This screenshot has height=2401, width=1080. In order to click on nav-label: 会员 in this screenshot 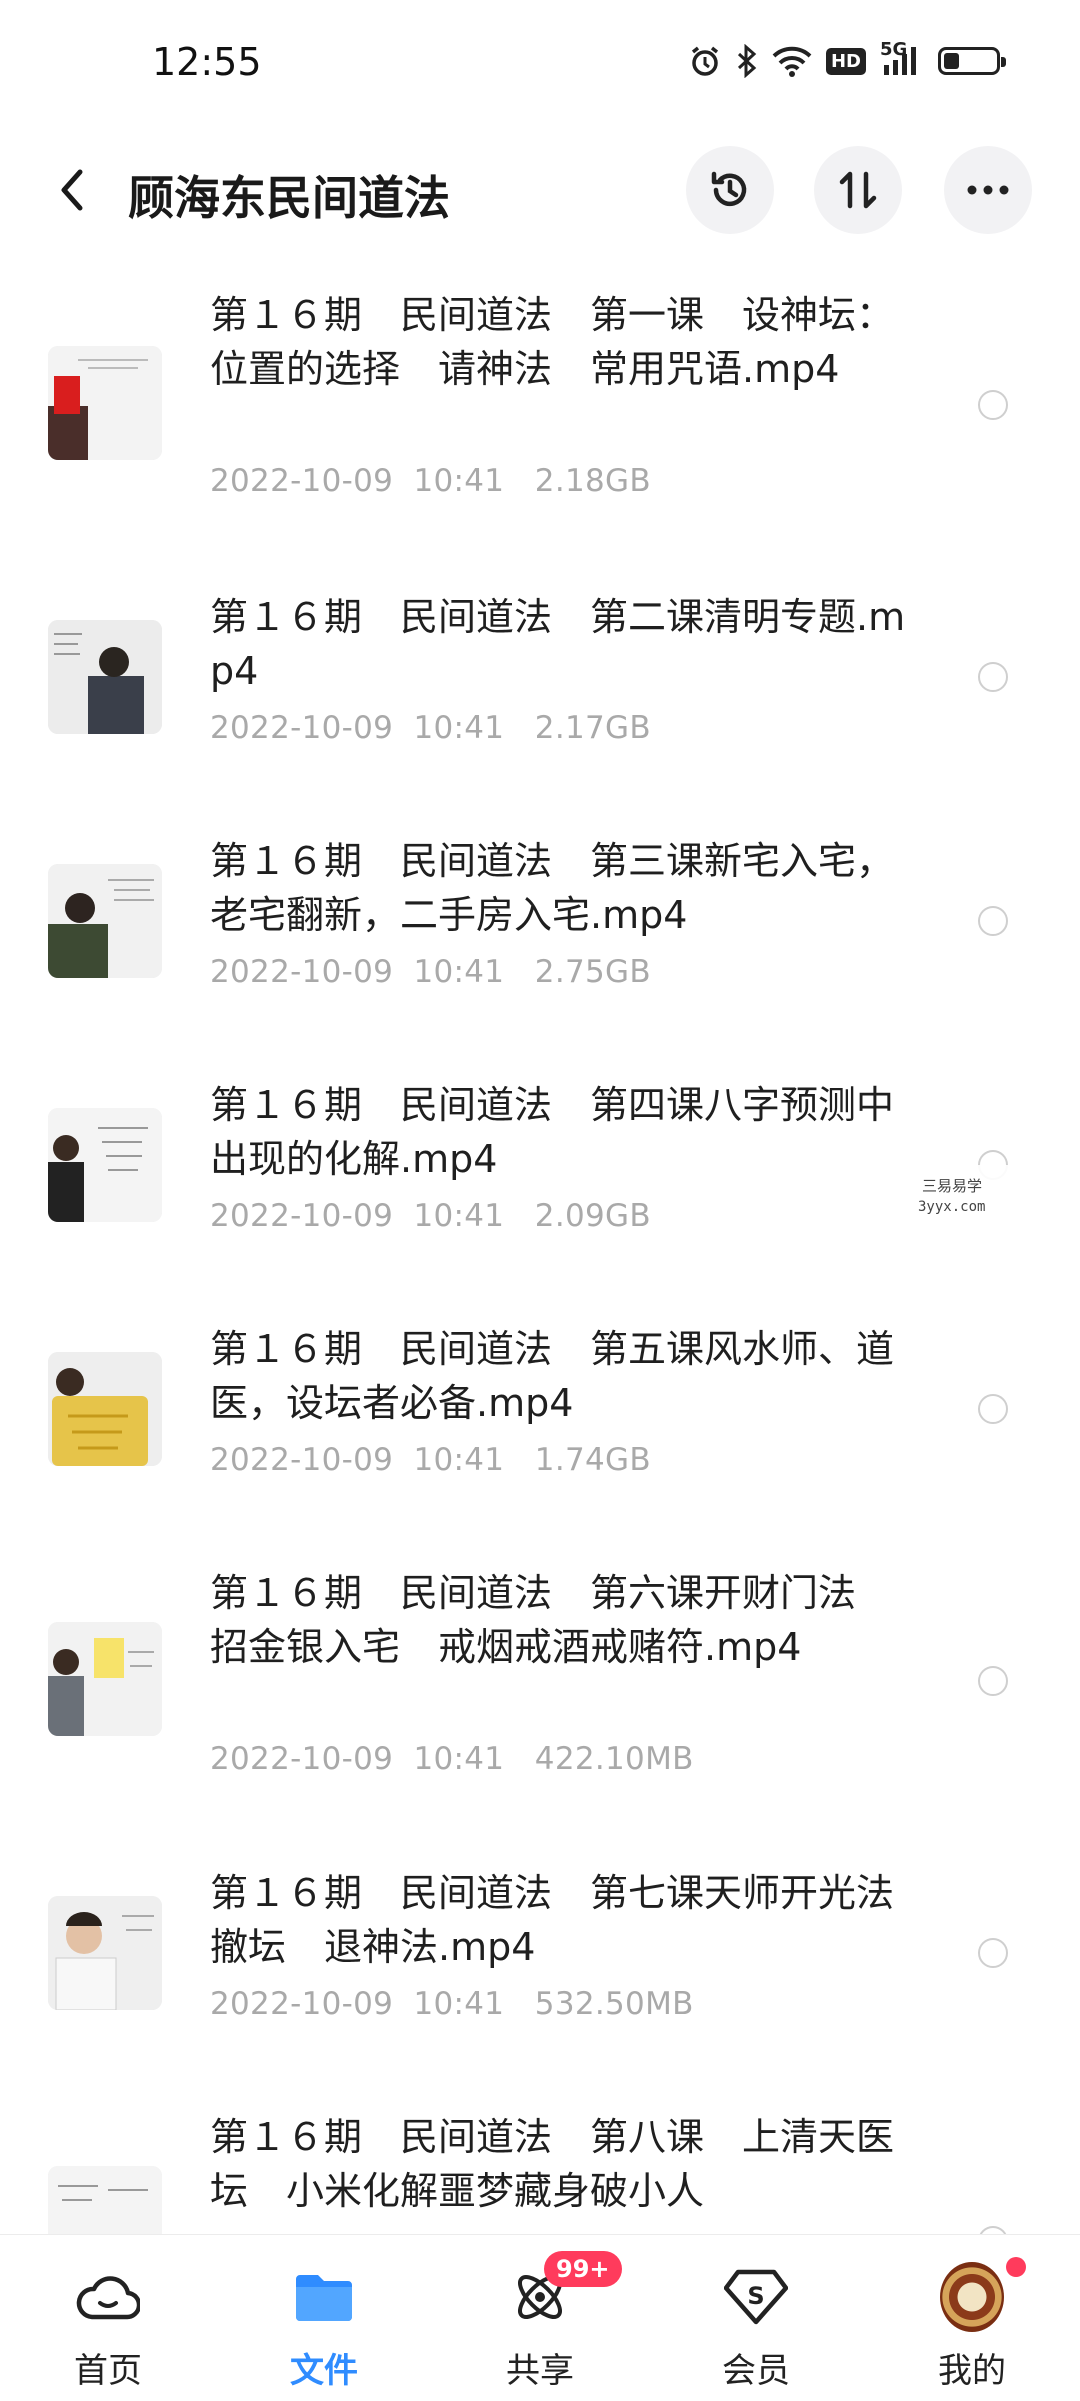, I will do `click(756, 2371)`.